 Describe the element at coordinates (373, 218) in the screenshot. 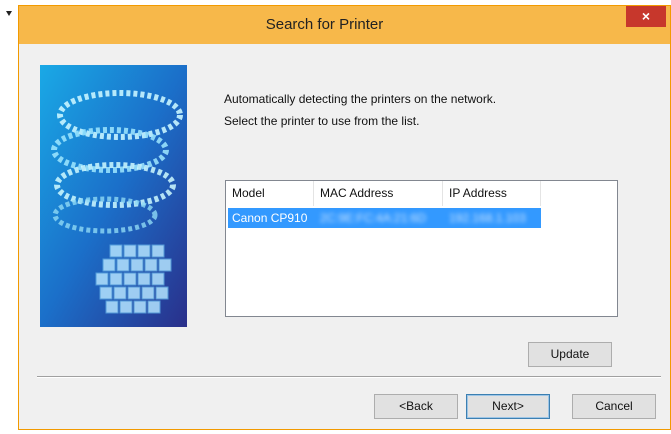

I see `row-mac-address: 2C:9E:FC:4A:21:6D` at that location.